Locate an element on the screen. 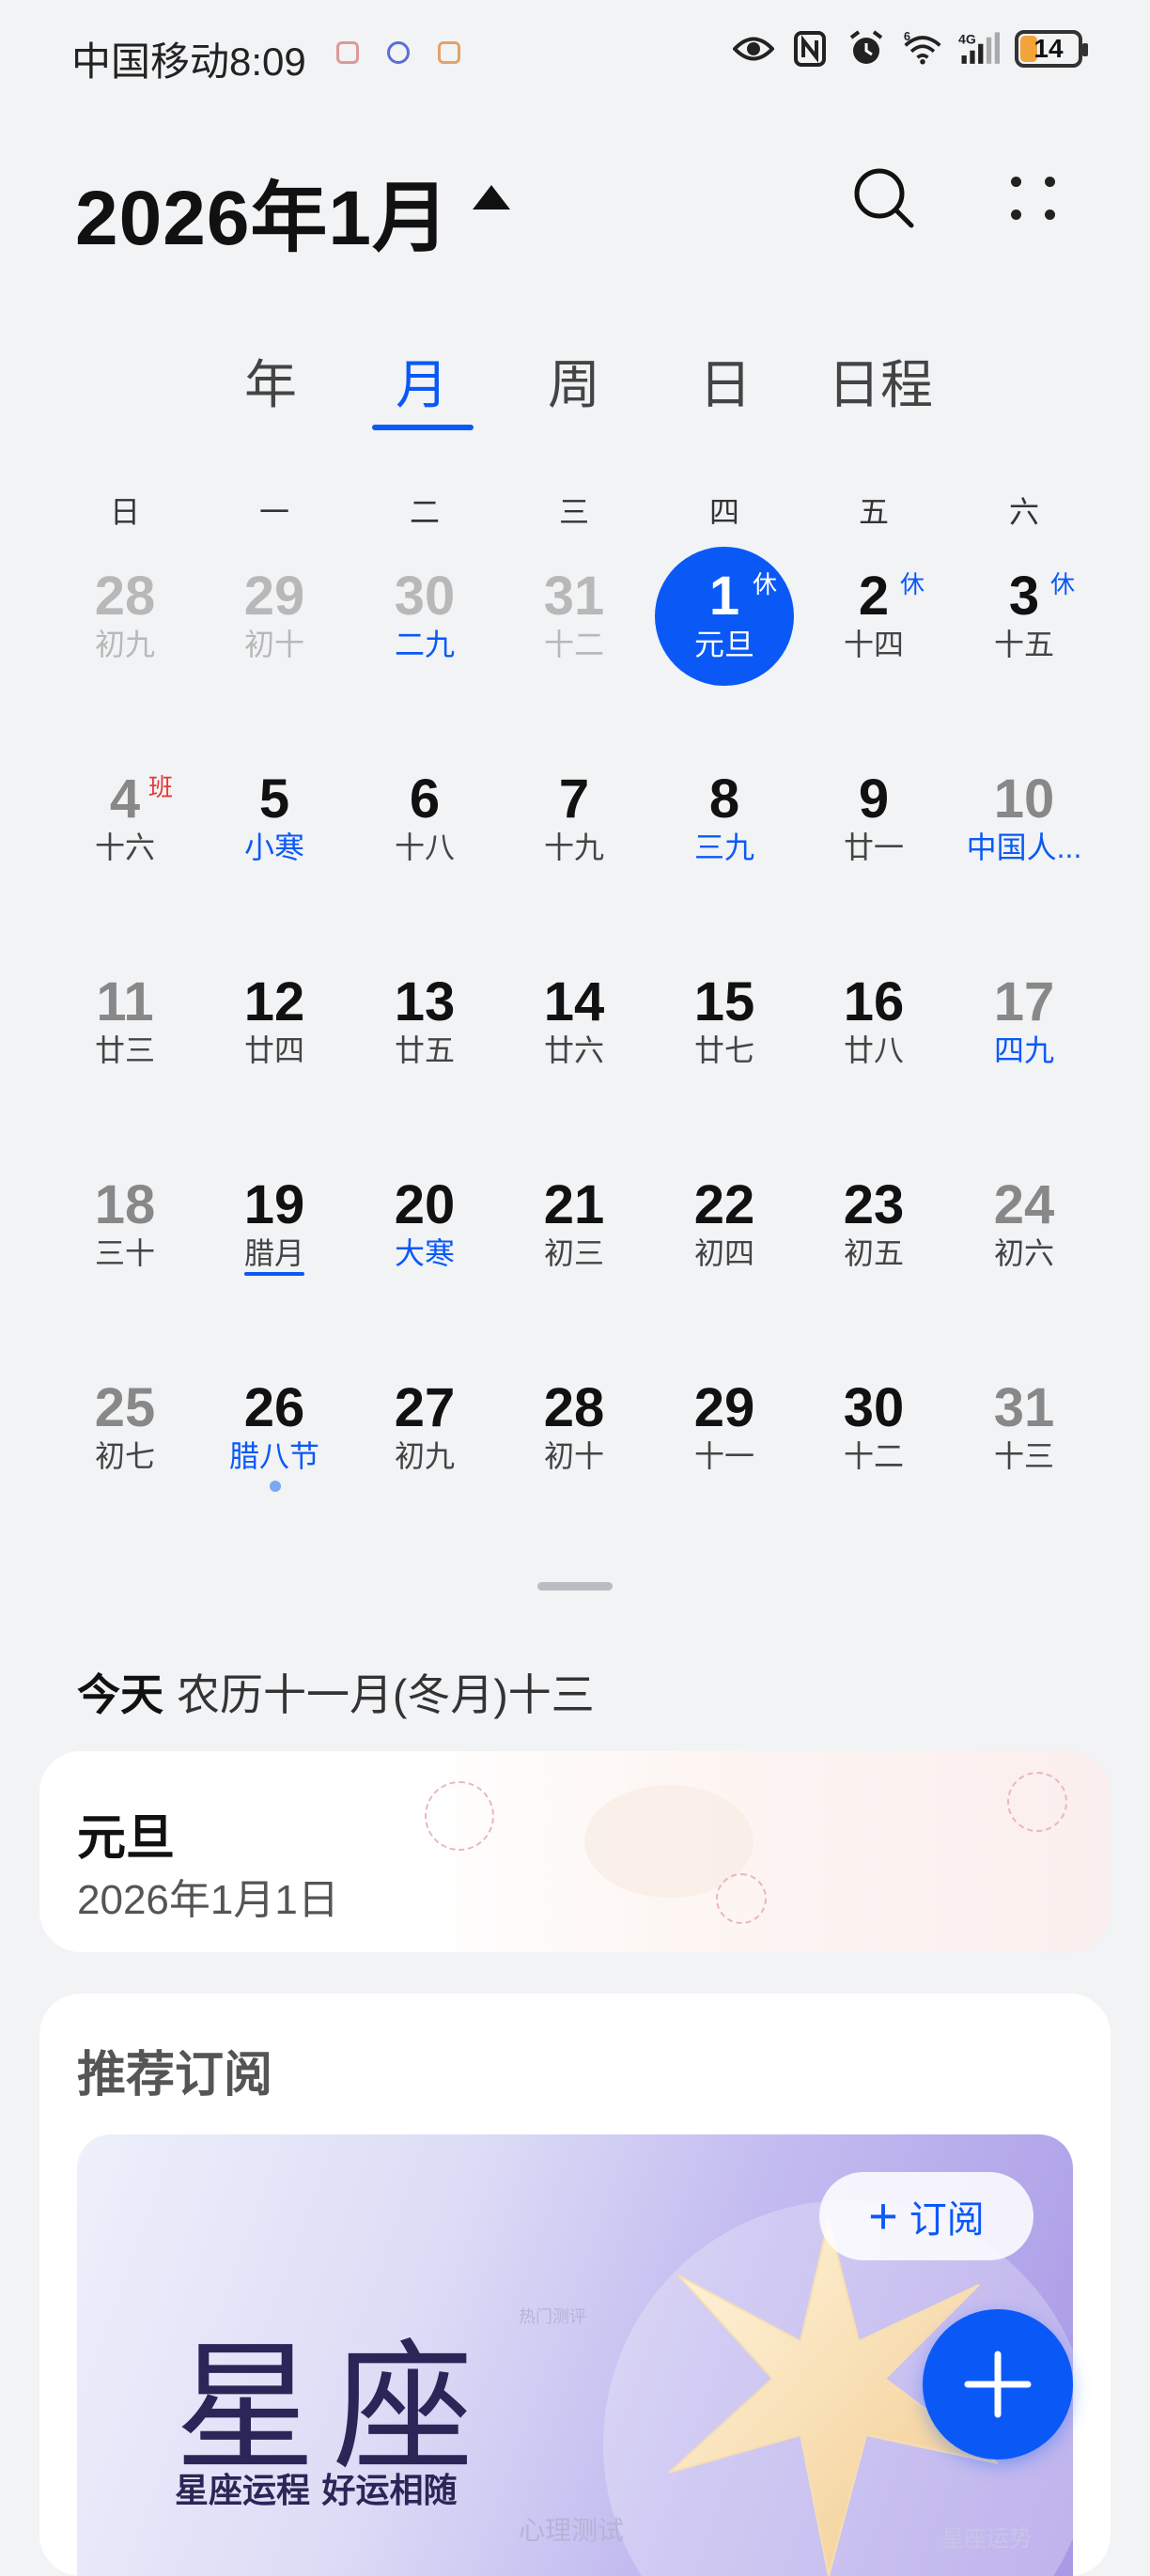 This screenshot has height=2576, width=1150. day-cell: 24 初六 is located at coordinates (1024, 1253).